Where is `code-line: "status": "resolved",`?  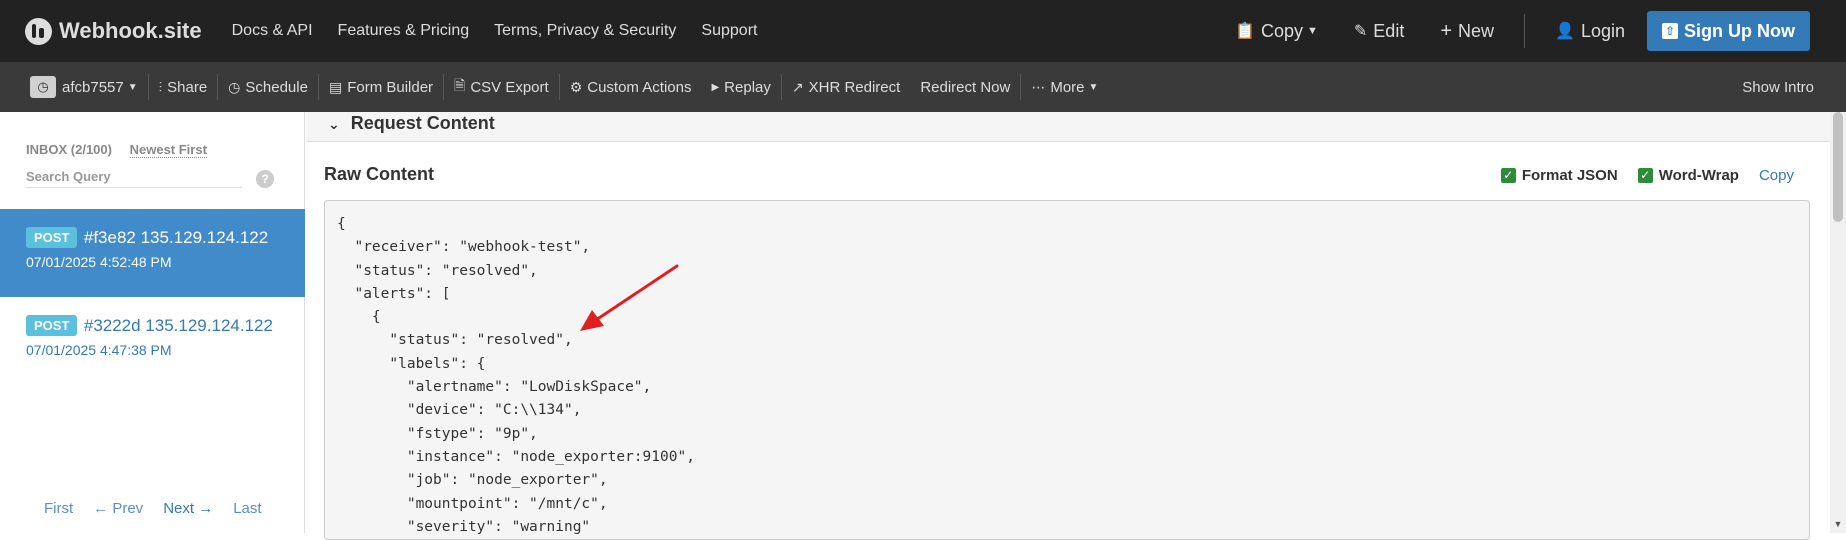 code-line: "status": "resolved", is located at coordinates (455, 340).